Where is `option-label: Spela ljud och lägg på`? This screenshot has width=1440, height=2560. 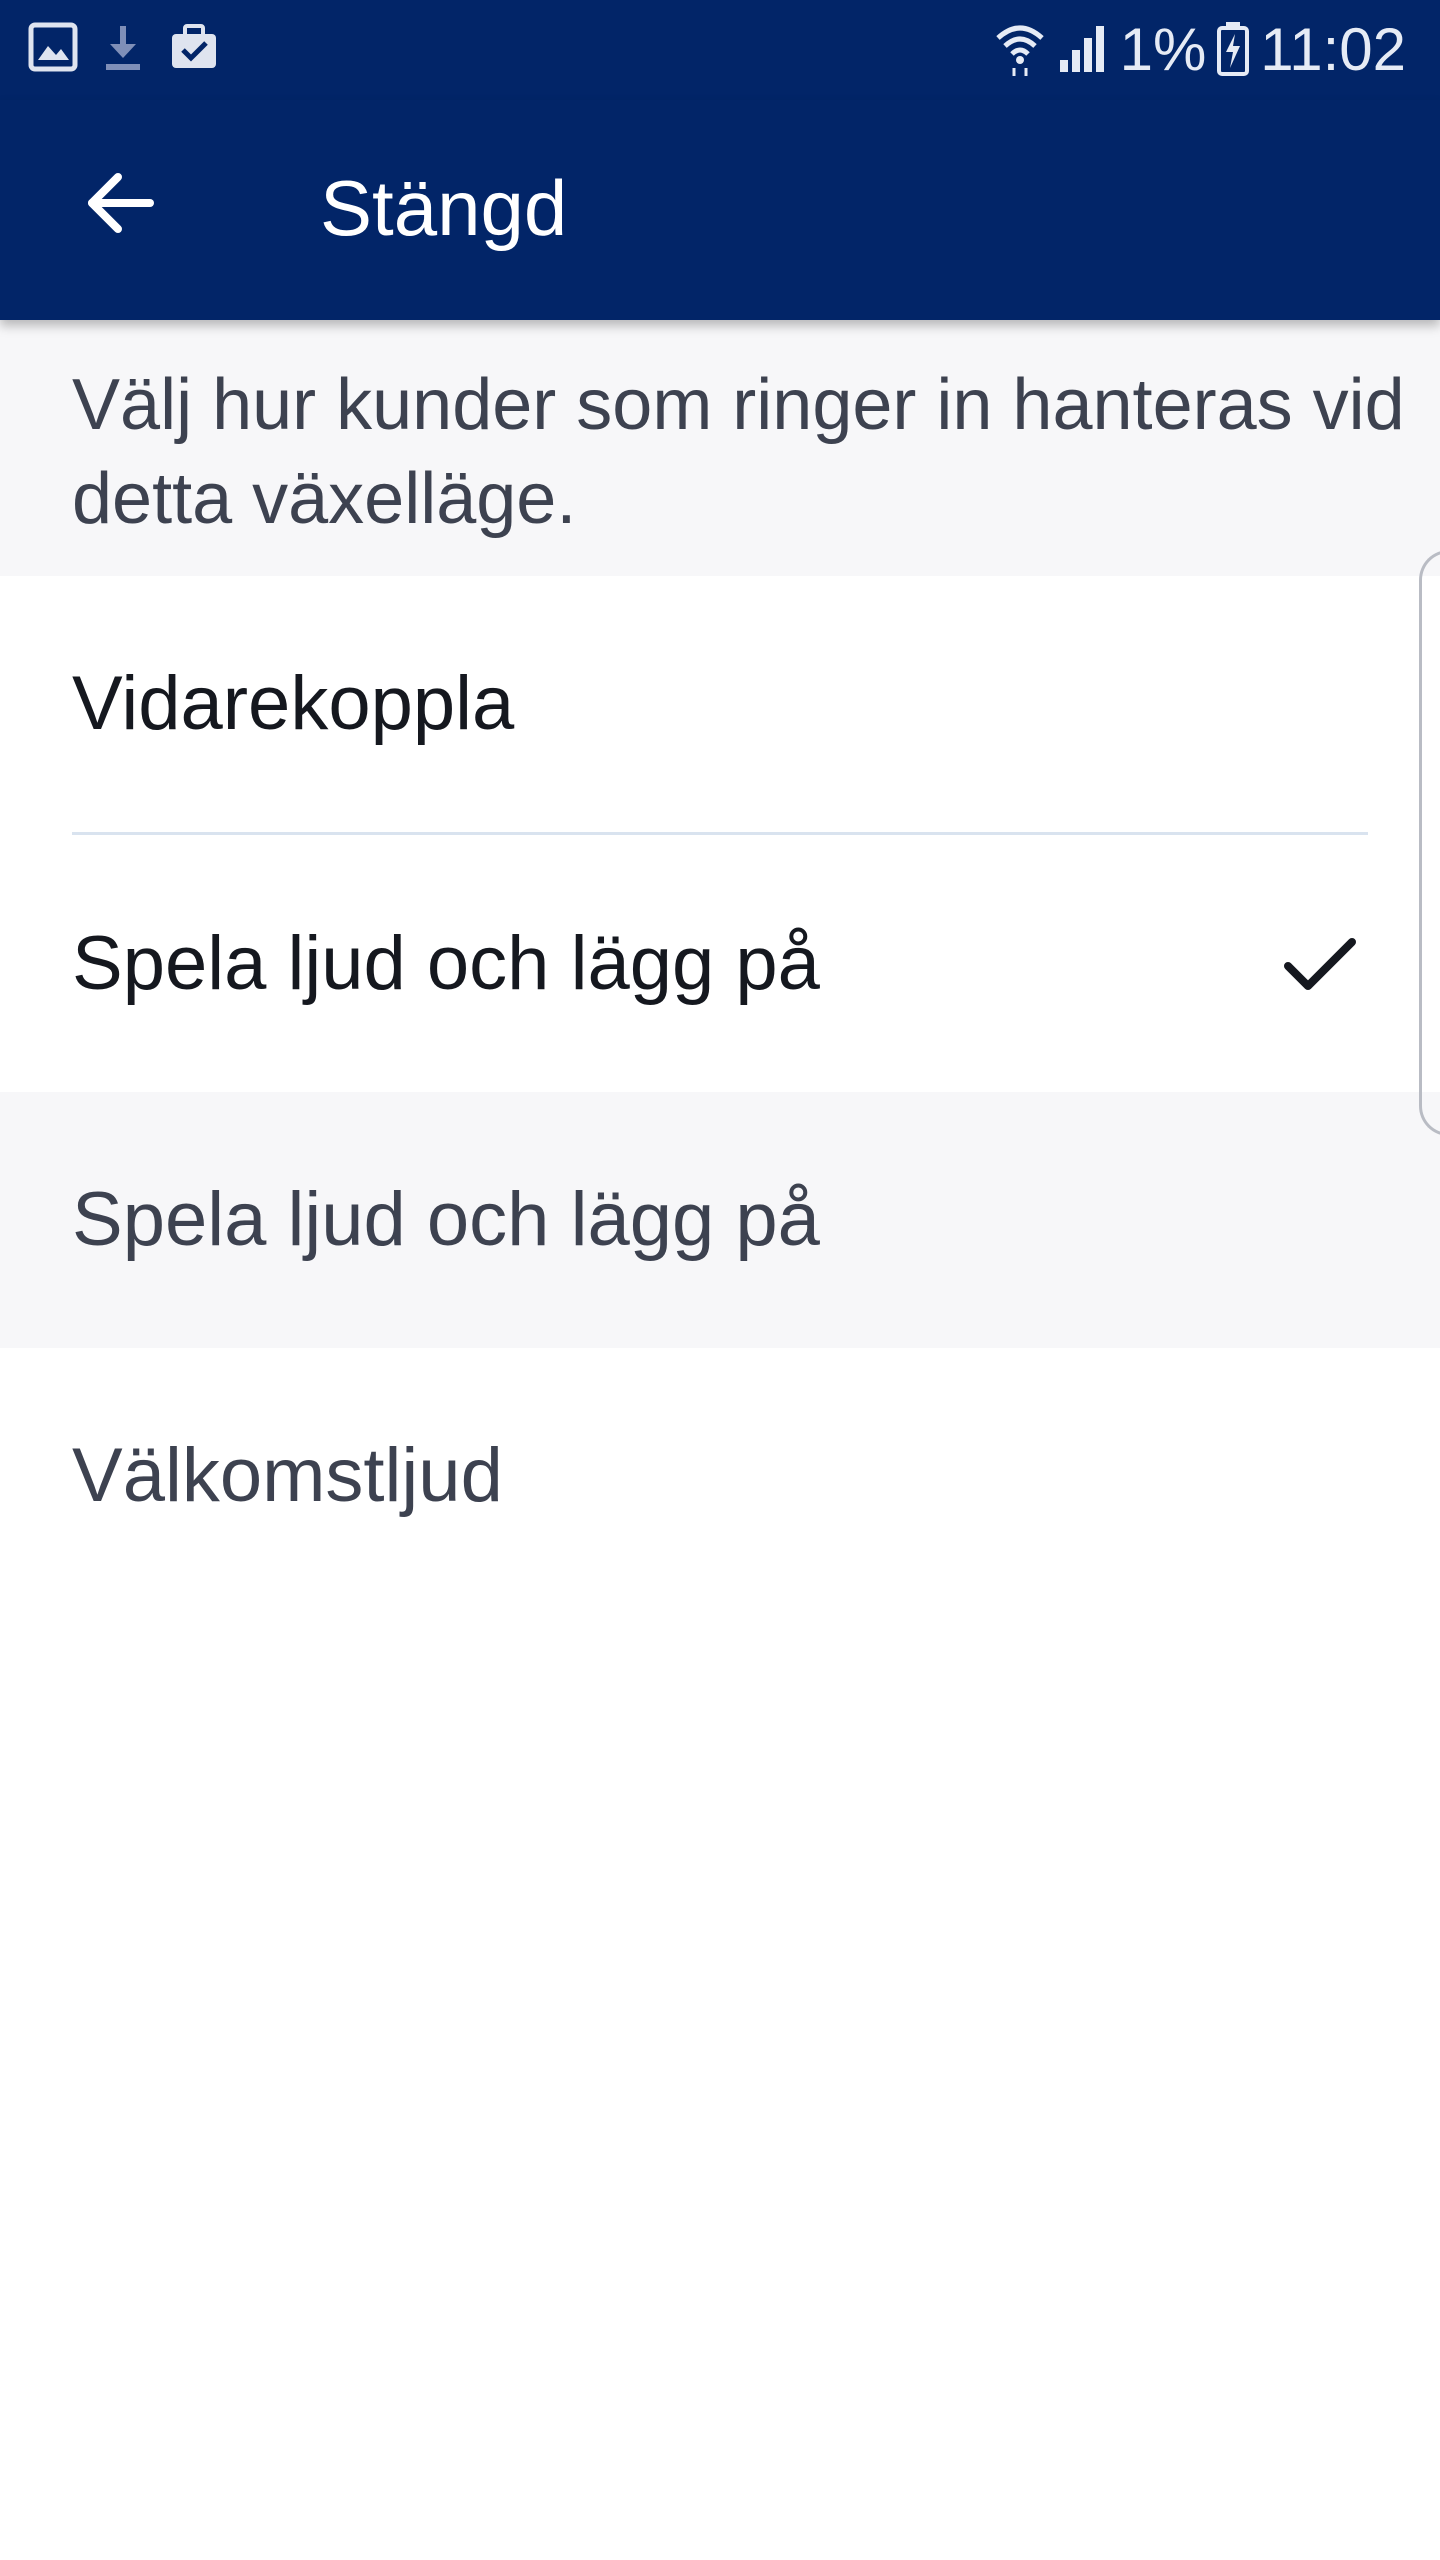
option-label: Spela ljud och lägg på is located at coordinates (446, 963).